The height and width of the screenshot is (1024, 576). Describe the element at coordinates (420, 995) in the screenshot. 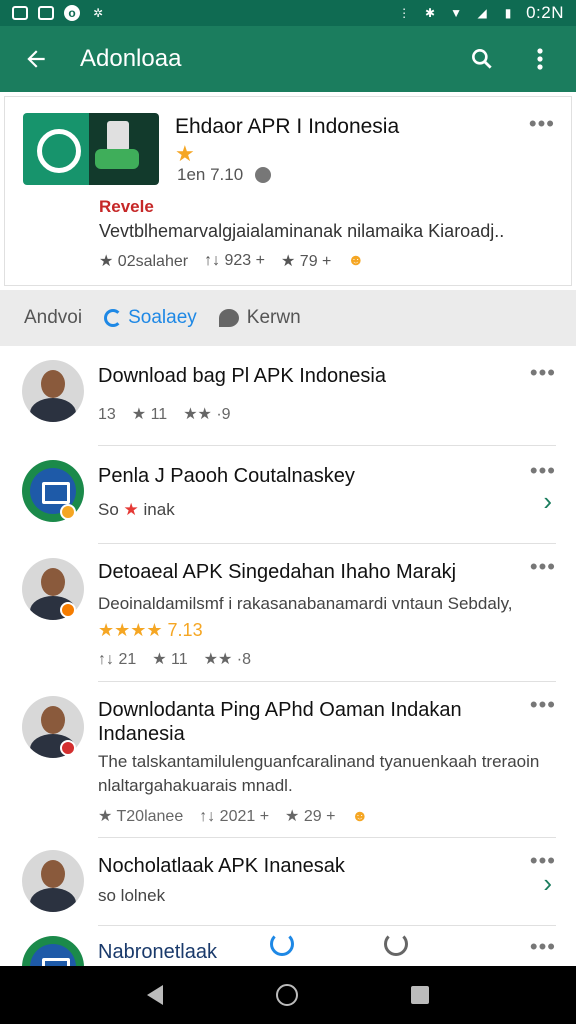

I see `nav-recent-icon` at that location.